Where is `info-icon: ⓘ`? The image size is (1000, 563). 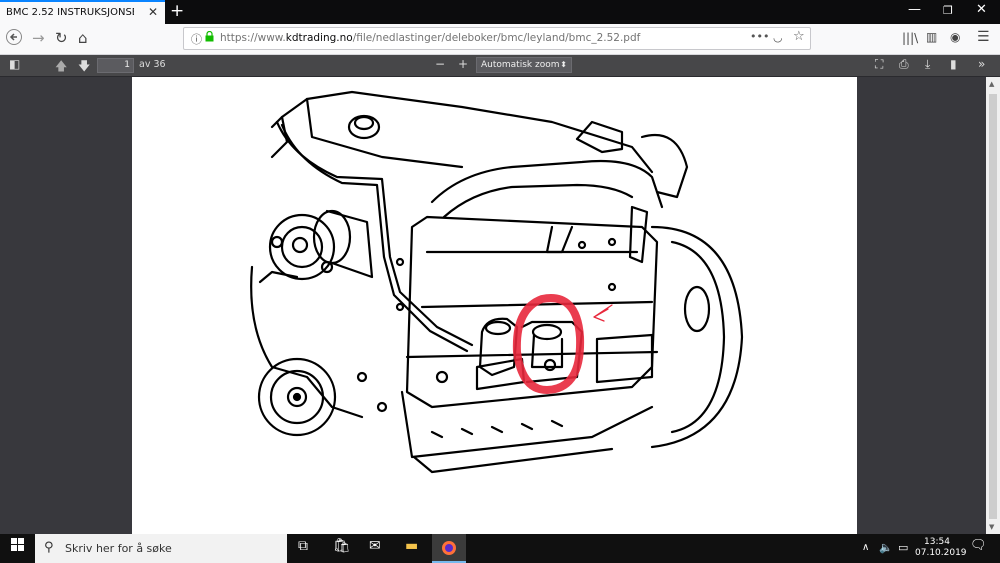 info-icon: ⓘ is located at coordinates (196, 39).